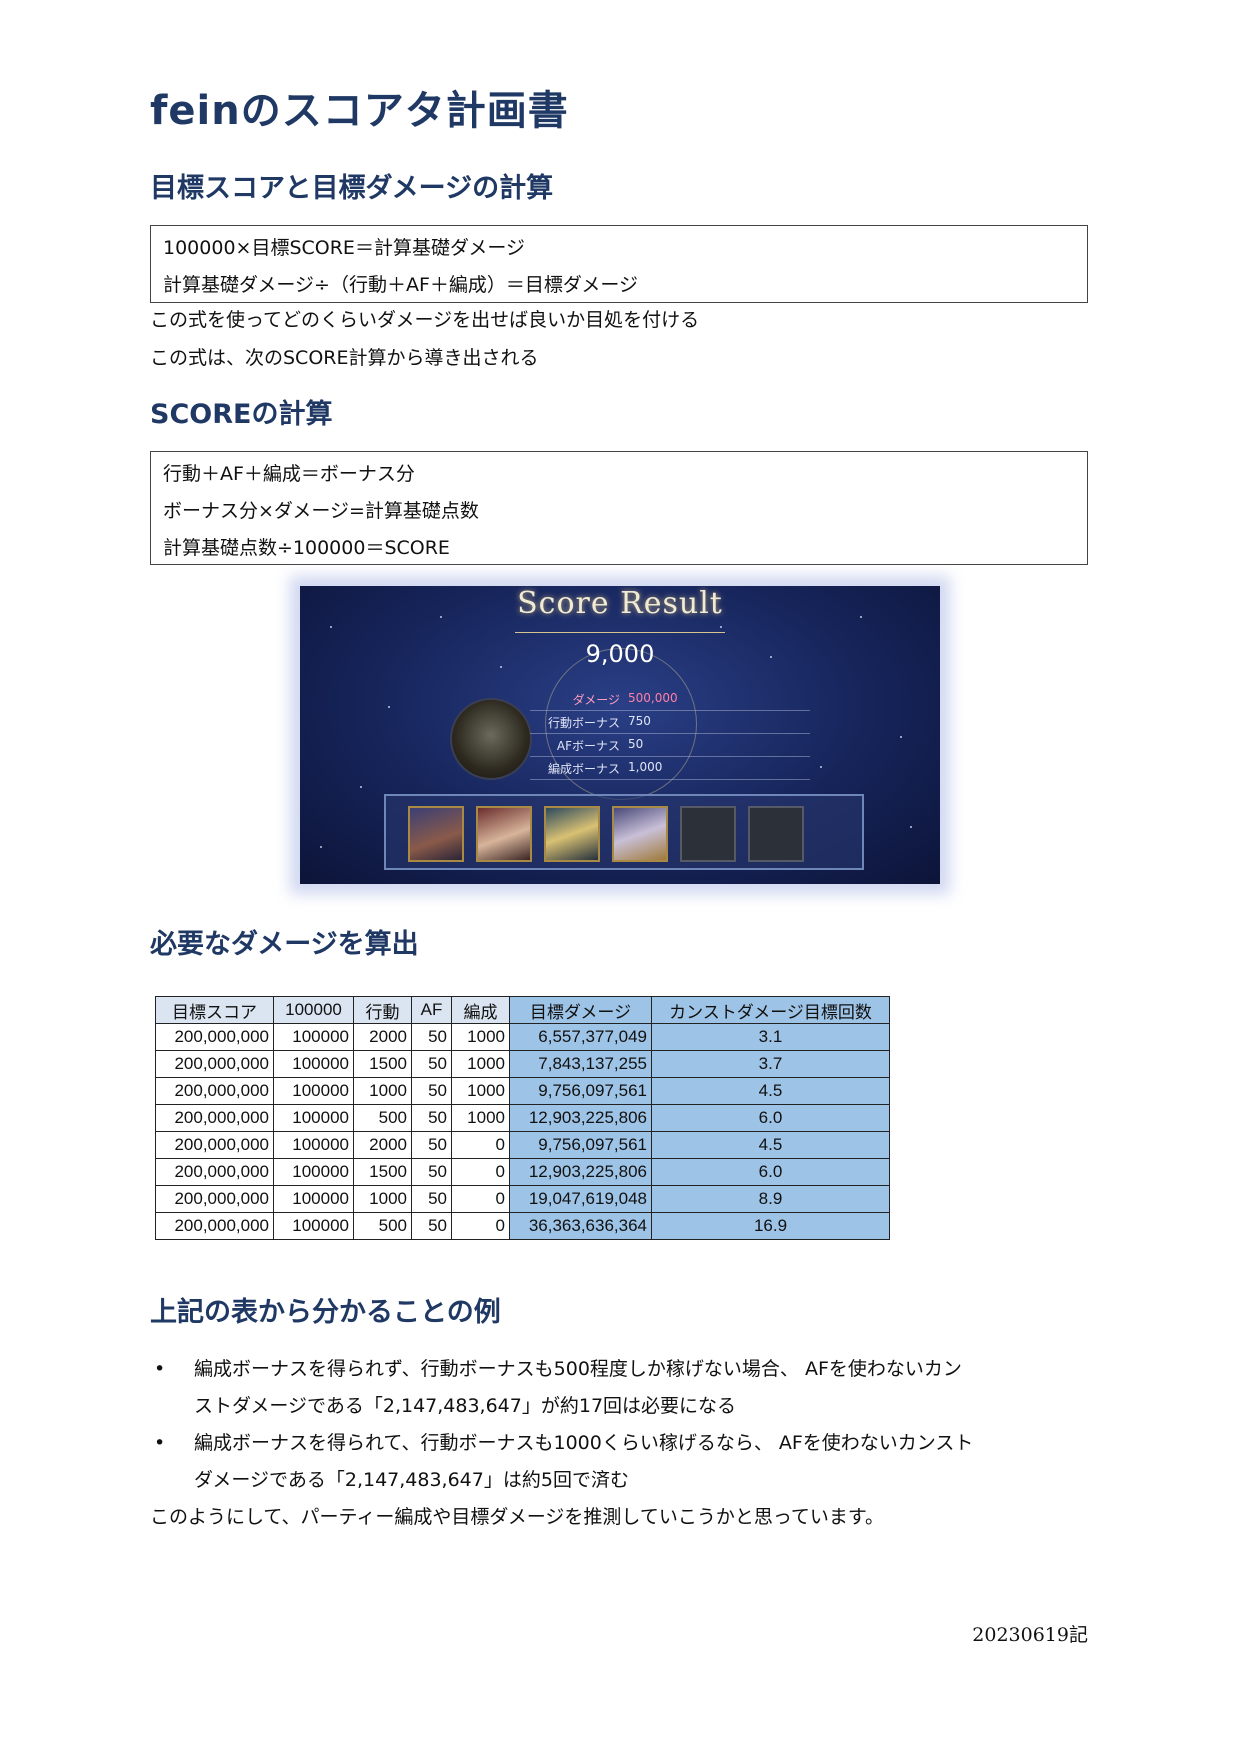 The image size is (1241, 1755). What do you see at coordinates (284, 944) in the screenshot?
I see `section-heading-required-damage: 必要なダメージを算出` at bounding box center [284, 944].